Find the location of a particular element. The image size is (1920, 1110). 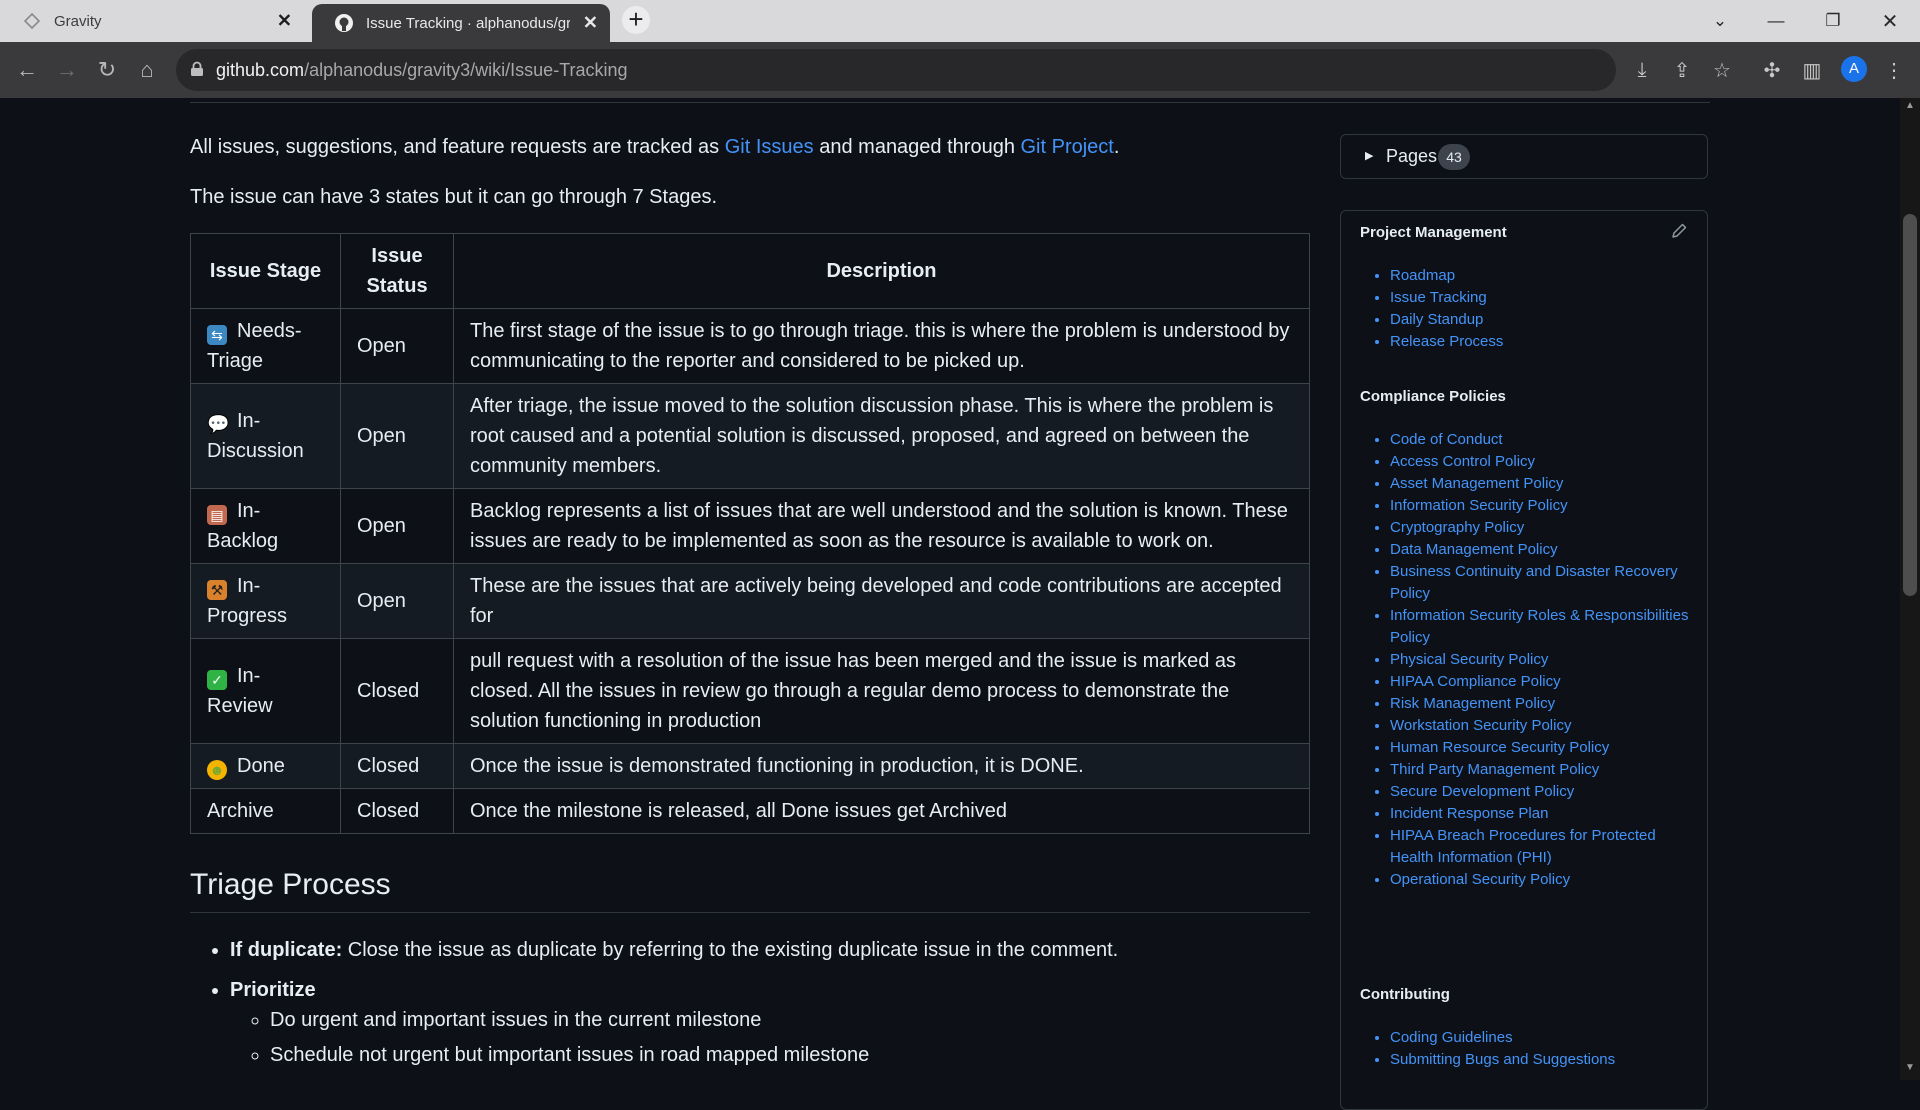

stage-cell: ⇆ Needs-Triage is located at coordinates (265, 346).